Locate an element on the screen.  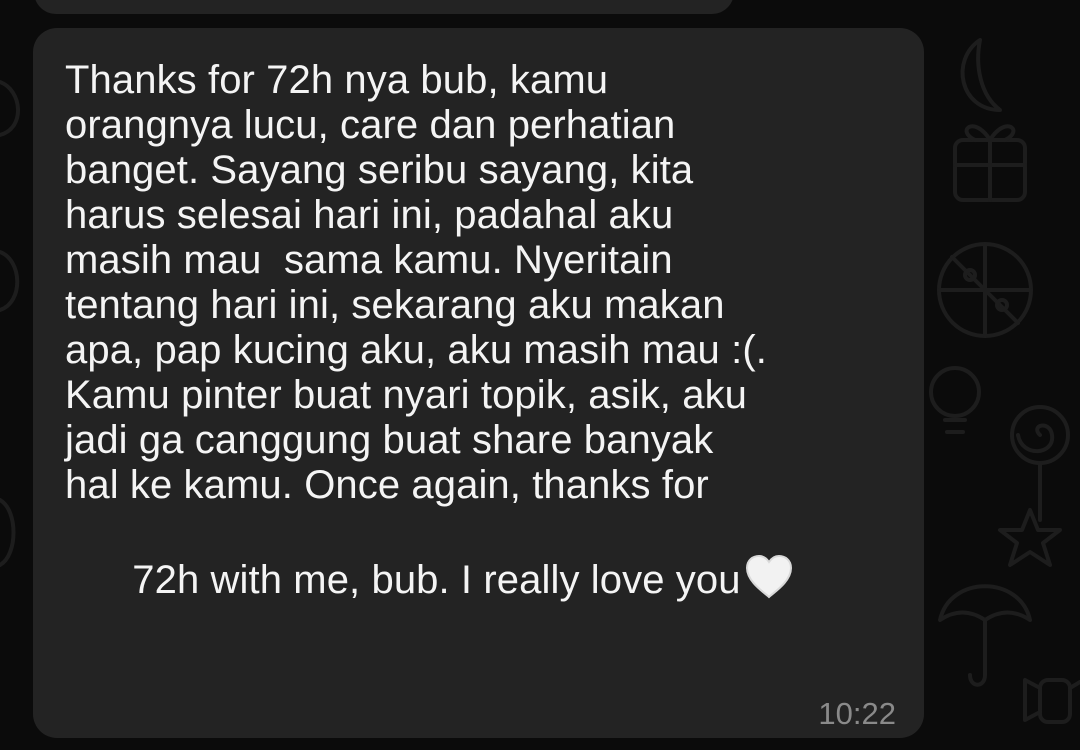
message-line: banget. Sayang seribu sayang, kita is located at coordinates (379, 170).